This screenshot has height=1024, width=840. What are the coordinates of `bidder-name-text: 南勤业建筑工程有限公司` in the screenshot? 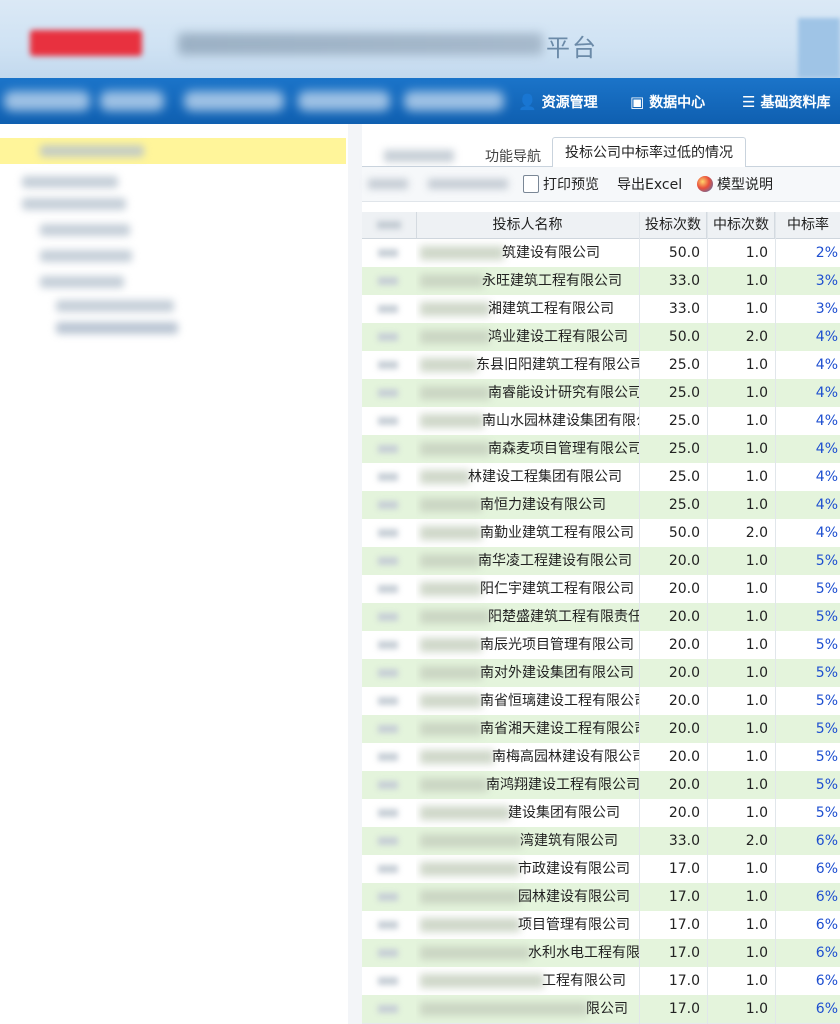 It's located at (557, 533).